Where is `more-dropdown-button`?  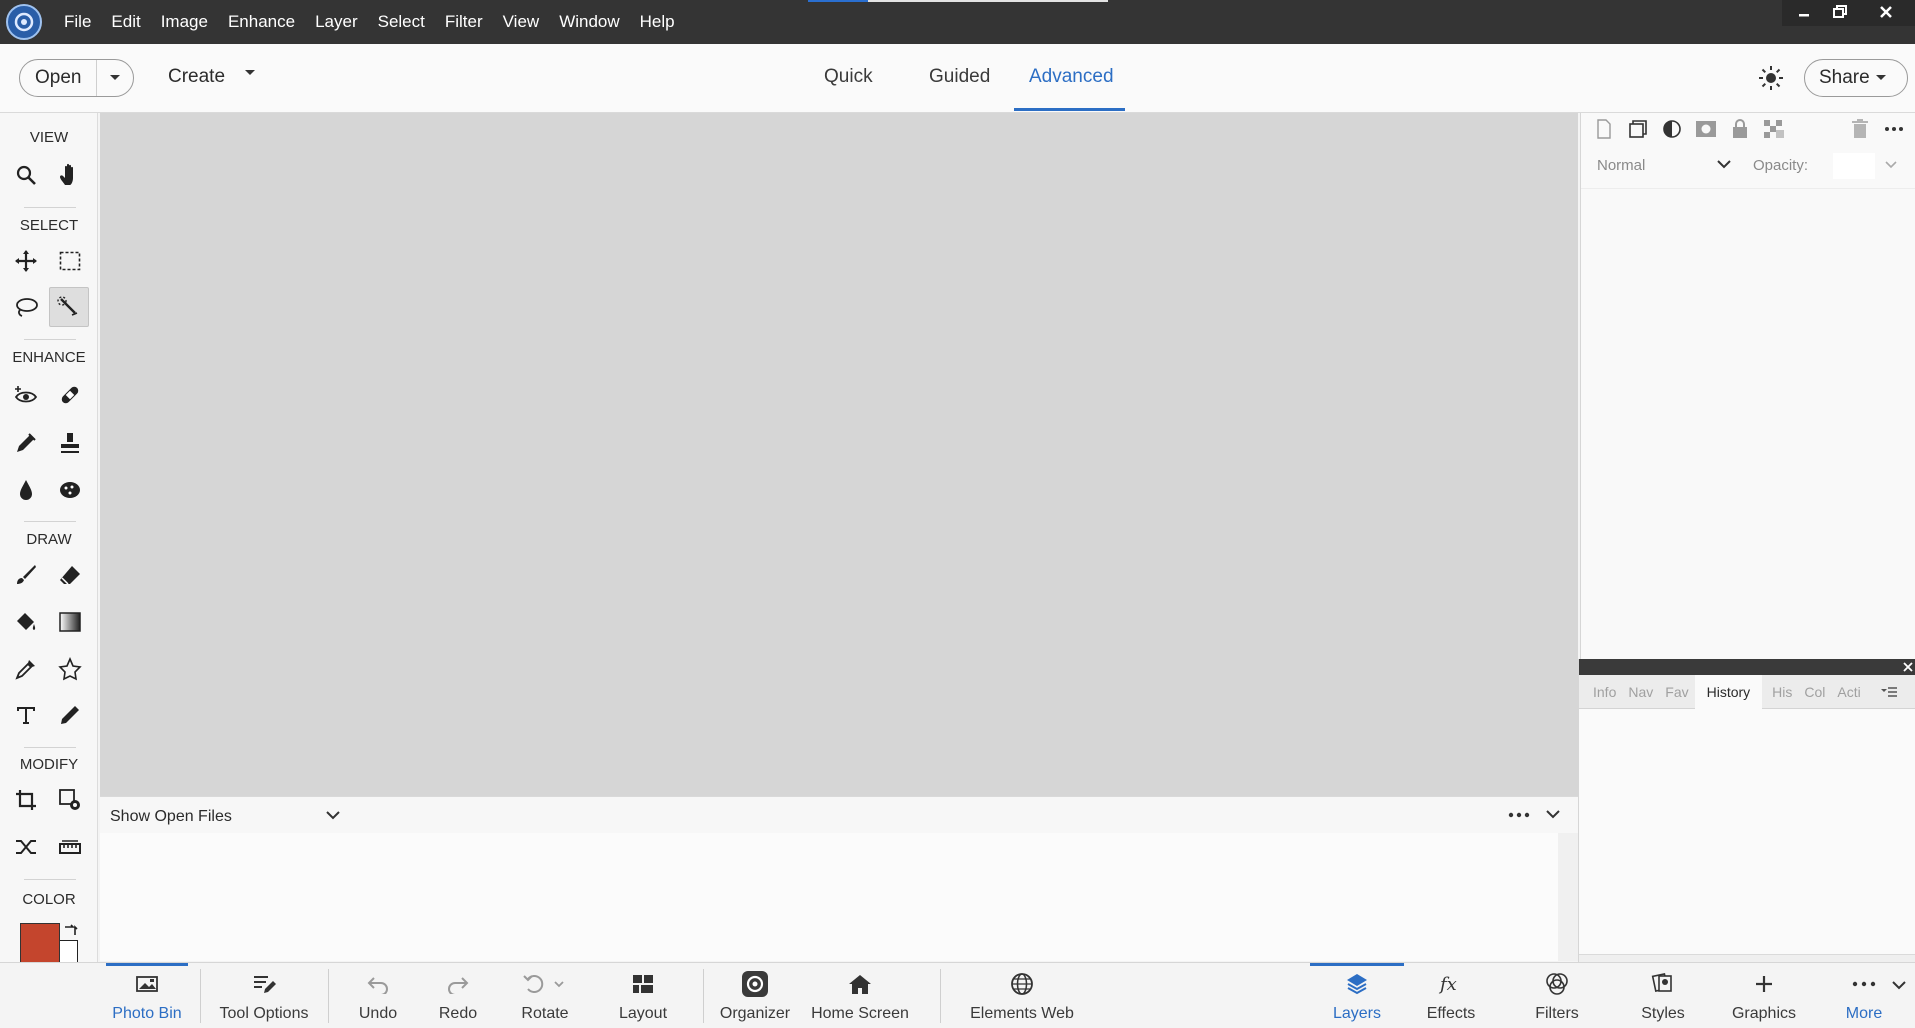 more-dropdown-button is located at coordinates (1899, 985).